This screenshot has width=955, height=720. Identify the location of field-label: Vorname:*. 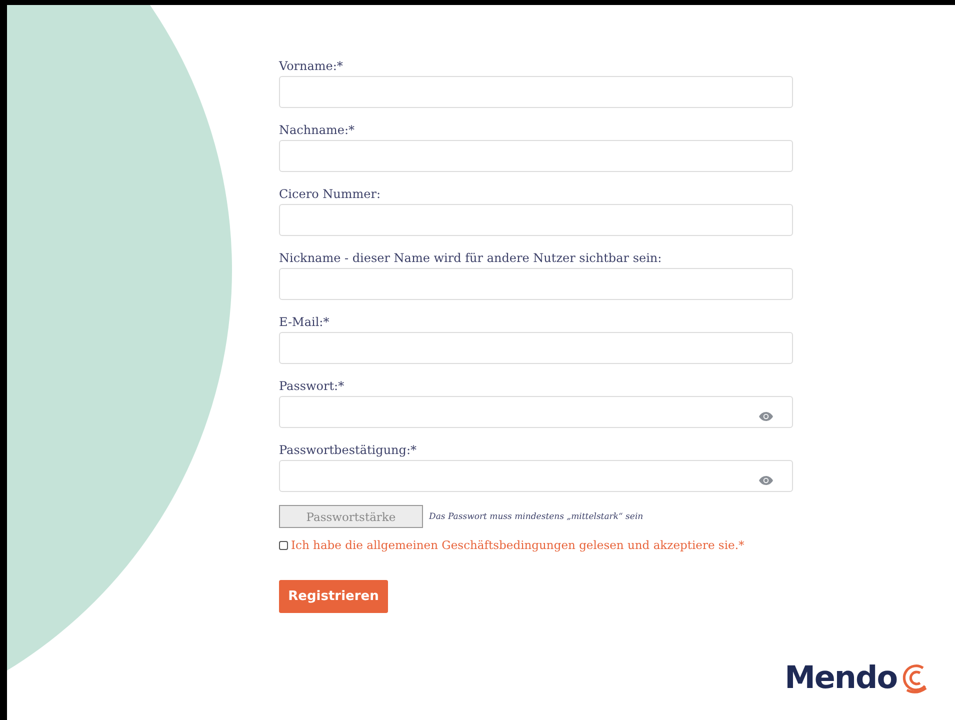
(311, 66).